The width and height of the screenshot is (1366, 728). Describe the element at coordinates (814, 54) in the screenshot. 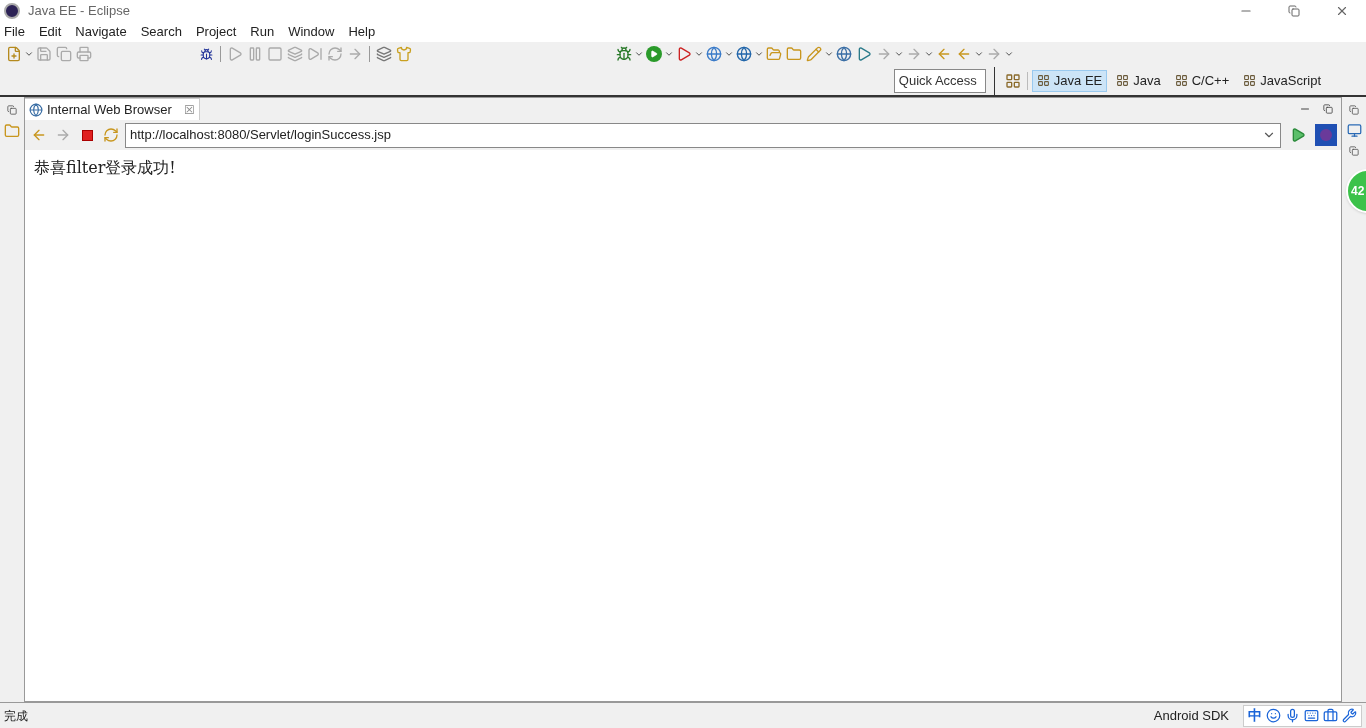

I see `pencil-icon` at that location.